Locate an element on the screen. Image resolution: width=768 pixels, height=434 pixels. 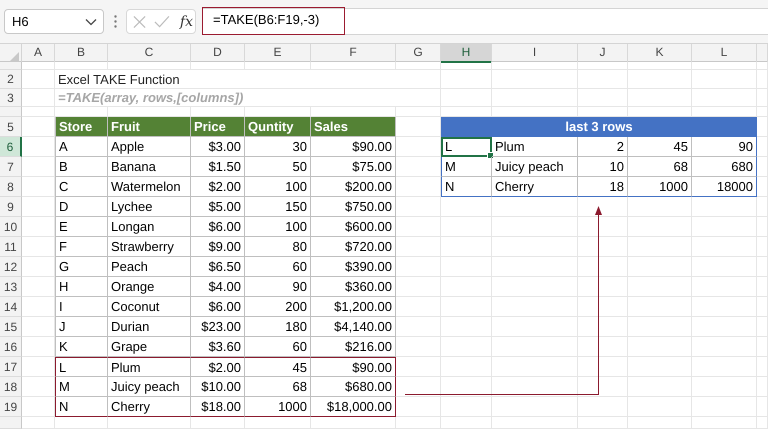
table-cell: L is located at coordinates (466, 147).